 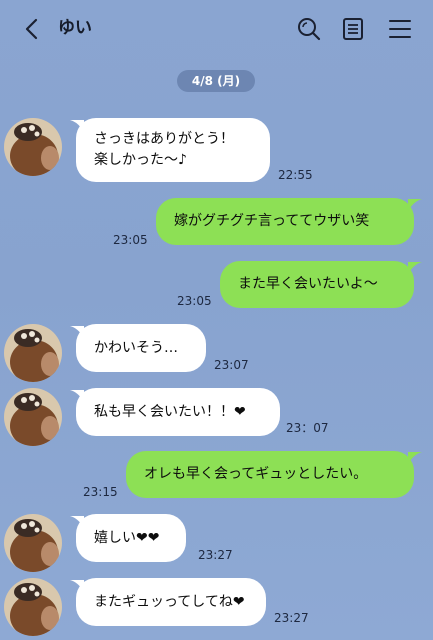 I want to click on date-separator: 4/8 (月), so click(x=216, y=81).